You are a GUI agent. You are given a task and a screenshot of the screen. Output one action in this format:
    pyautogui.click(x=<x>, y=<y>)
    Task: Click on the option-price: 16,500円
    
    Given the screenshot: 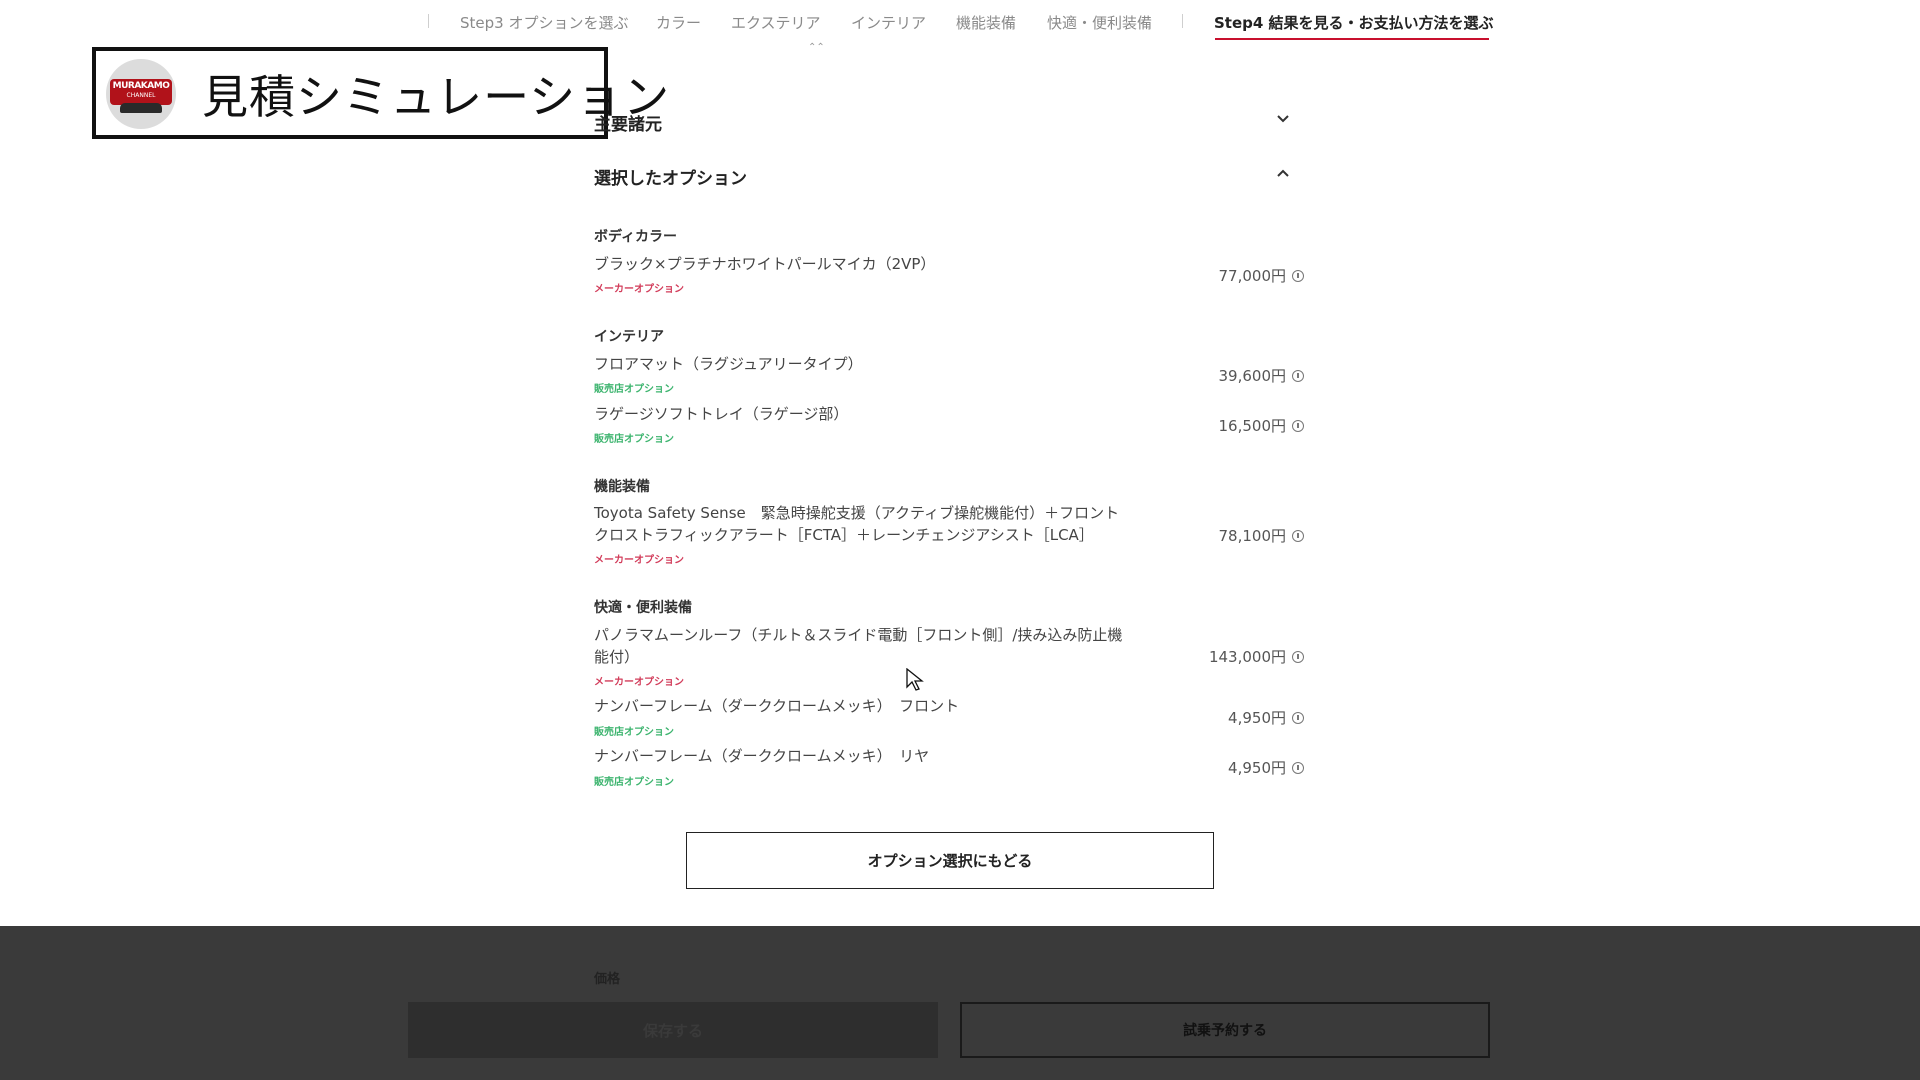 What is the action you would take?
    pyautogui.click(x=1261, y=425)
    